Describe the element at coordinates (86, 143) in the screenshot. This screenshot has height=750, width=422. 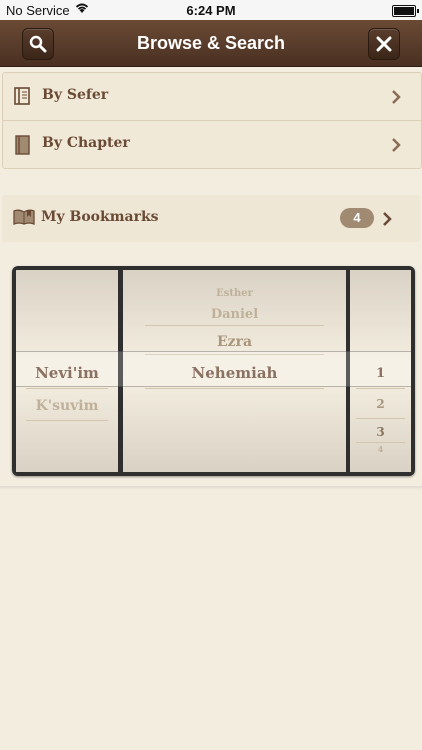
I see `by-chapter-label: By Chapter` at that location.